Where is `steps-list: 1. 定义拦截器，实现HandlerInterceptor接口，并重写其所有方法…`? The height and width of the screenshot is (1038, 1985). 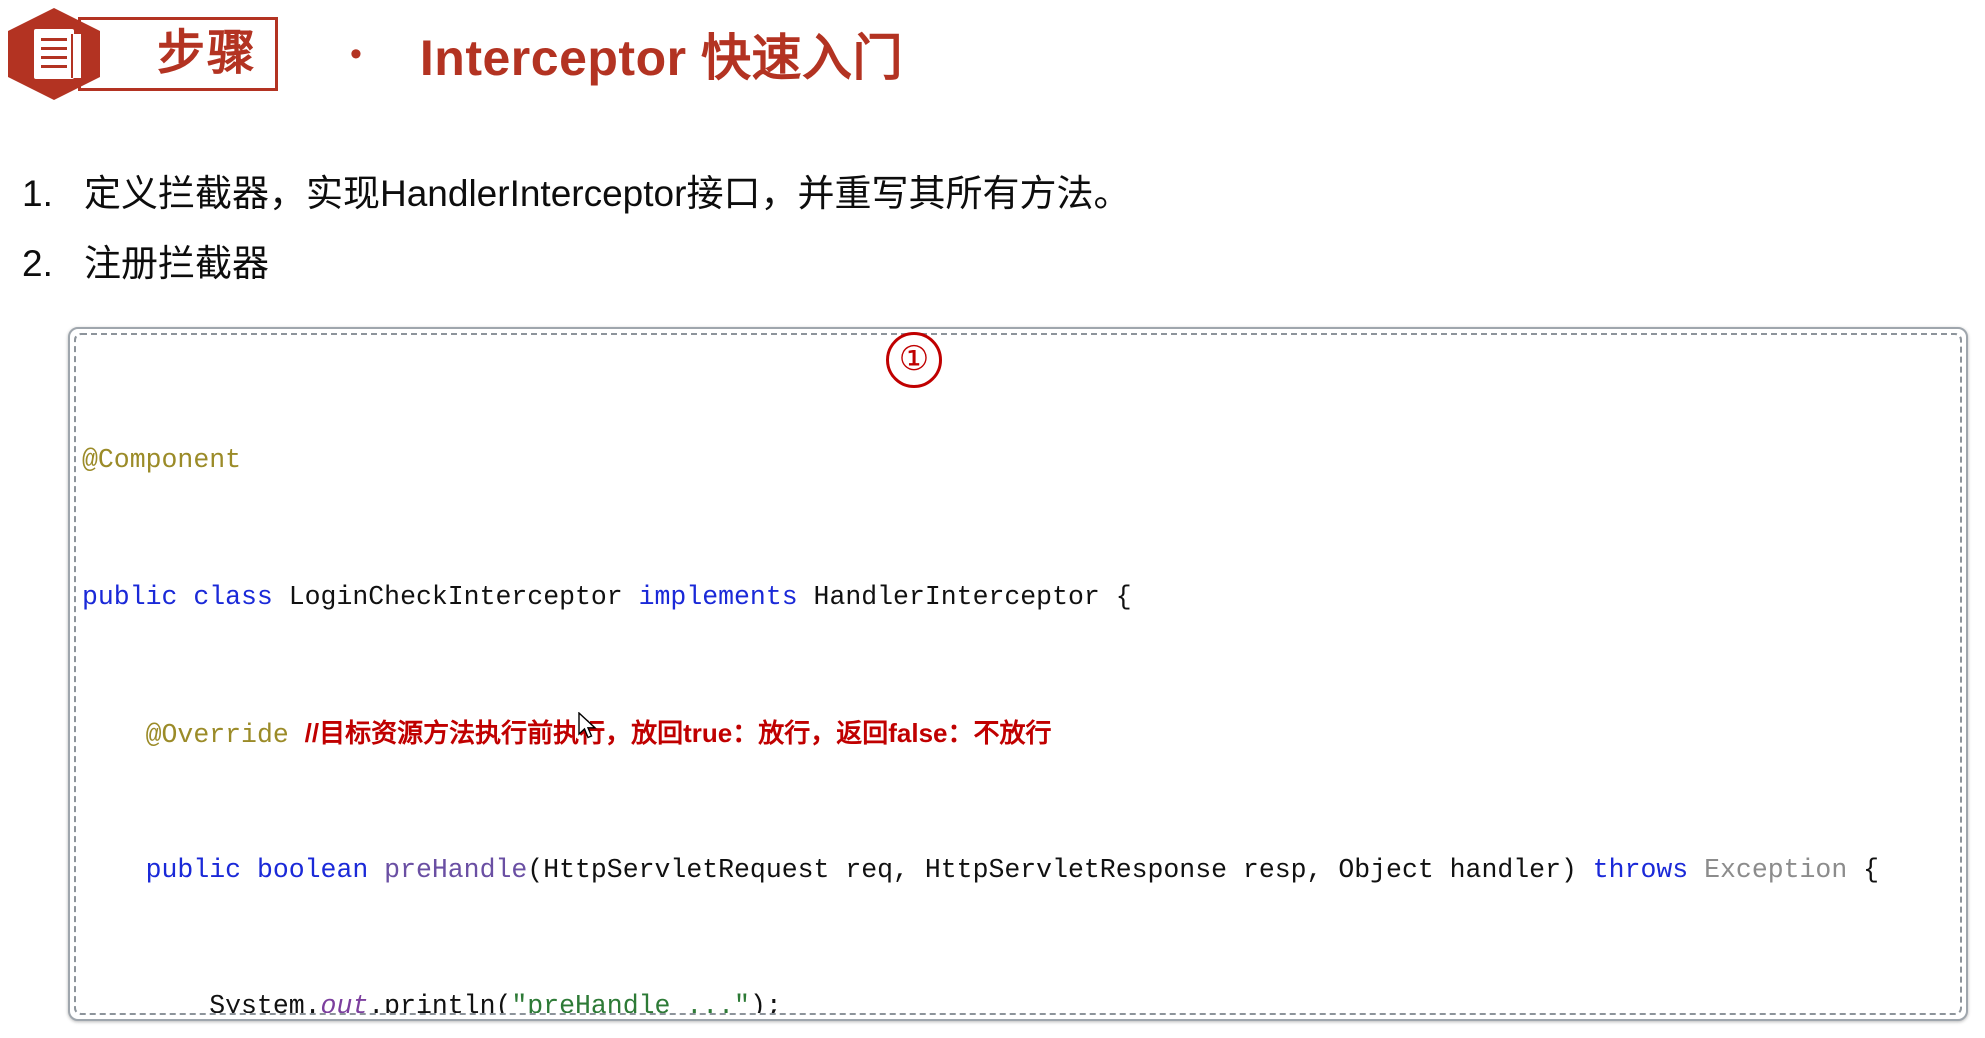 steps-list: 1. 定义拦截器，实现HandlerInterceptor接口，并重写其所有方法… is located at coordinates (972, 240).